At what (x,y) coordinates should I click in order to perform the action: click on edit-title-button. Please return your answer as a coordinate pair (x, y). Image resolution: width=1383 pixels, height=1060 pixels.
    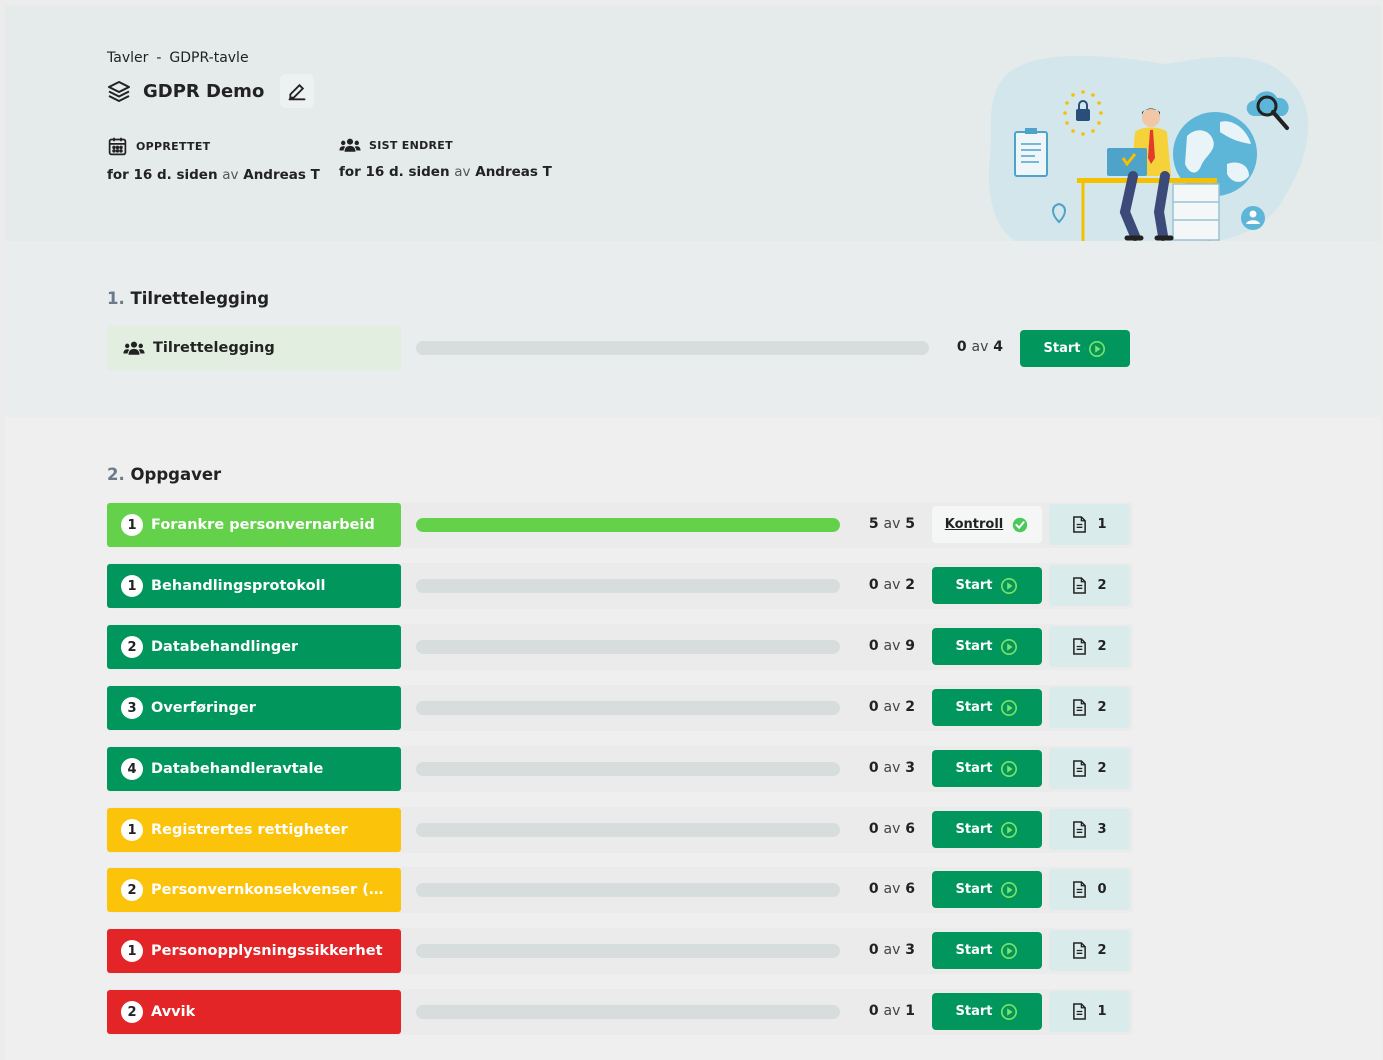
    Looking at the image, I should click on (297, 91).